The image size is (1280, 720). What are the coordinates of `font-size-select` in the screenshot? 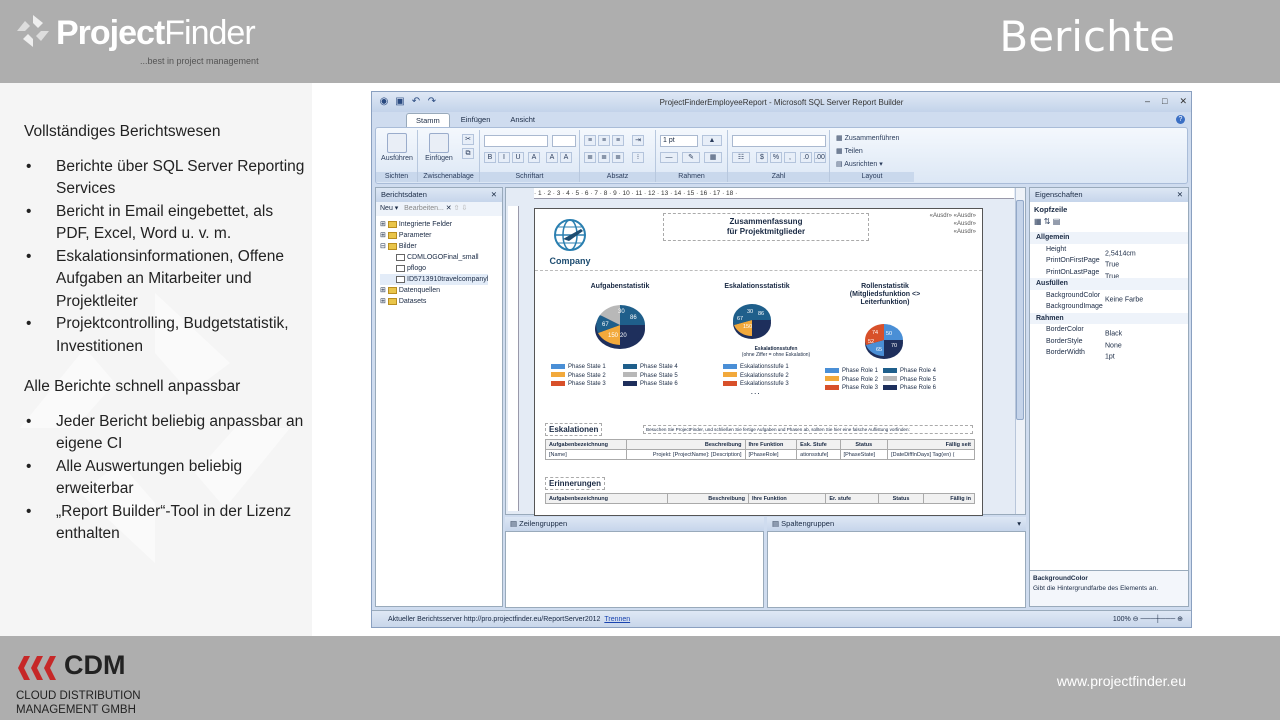 It's located at (564, 141).